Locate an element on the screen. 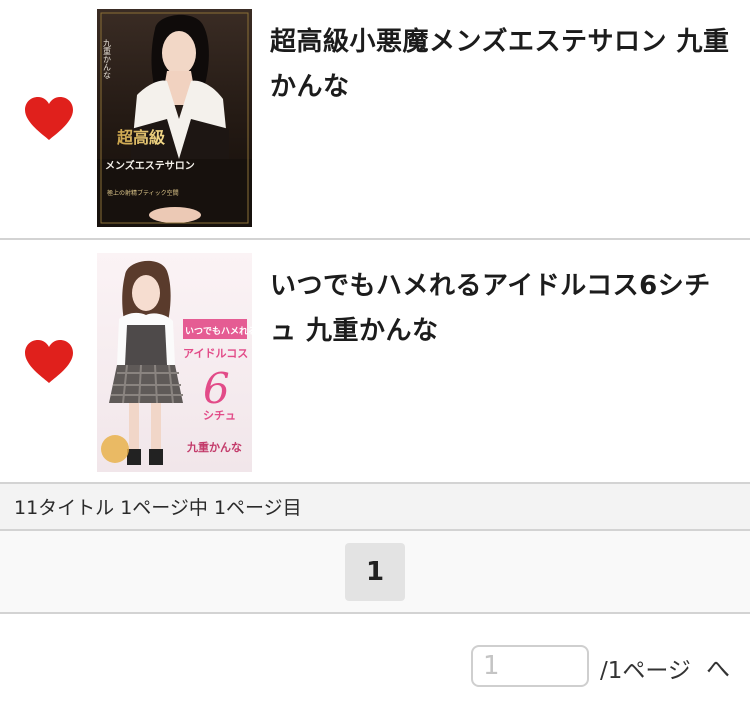 The width and height of the screenshot is (750, 714). page-number-input is located at coordinates (530, 666).